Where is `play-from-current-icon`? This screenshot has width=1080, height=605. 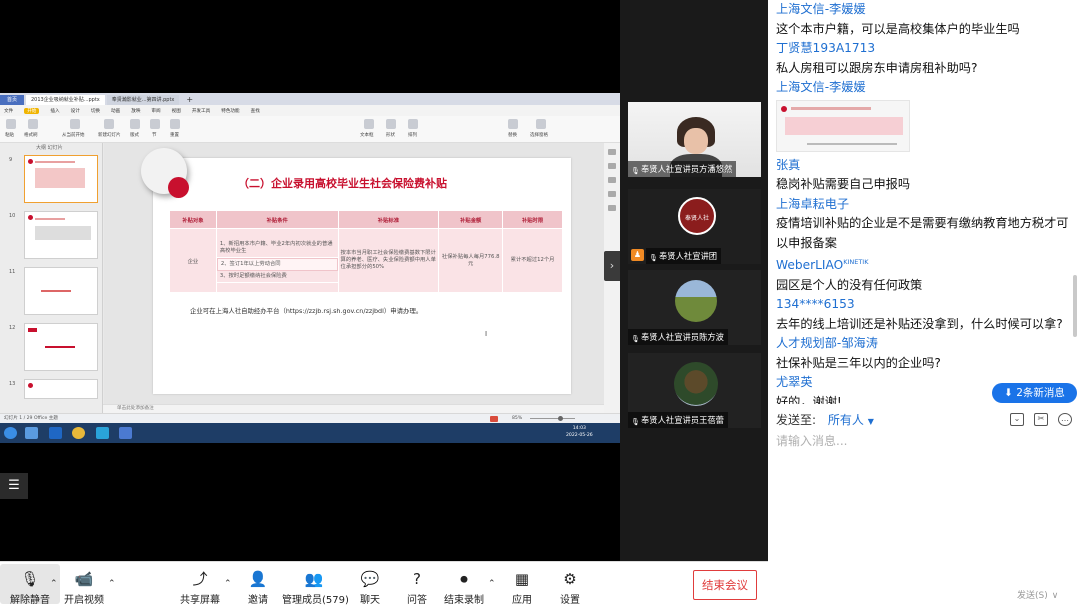 play-from-current-icon is located at coordinates (75, 124).